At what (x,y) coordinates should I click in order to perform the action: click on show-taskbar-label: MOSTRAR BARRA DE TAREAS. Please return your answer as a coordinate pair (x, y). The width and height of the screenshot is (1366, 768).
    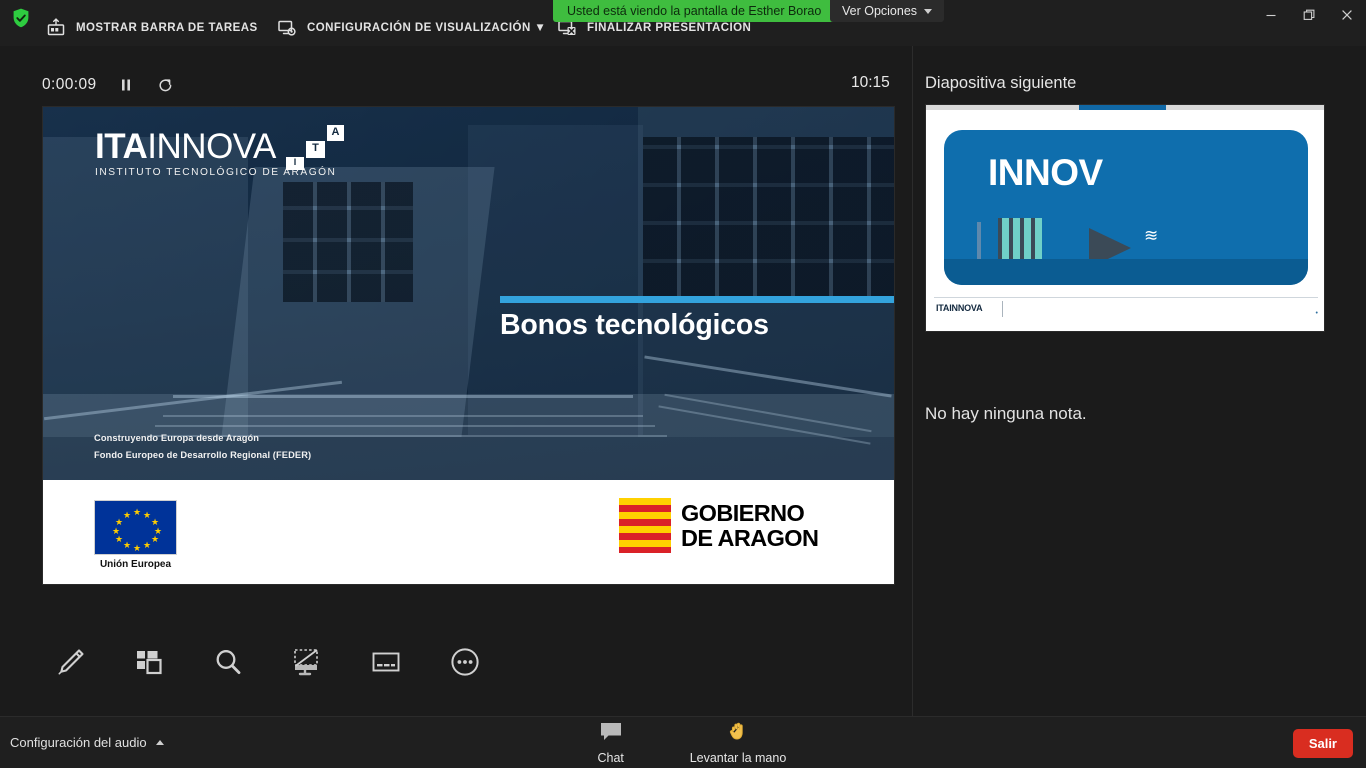
    Looking at the image, I should click on (167, 28).